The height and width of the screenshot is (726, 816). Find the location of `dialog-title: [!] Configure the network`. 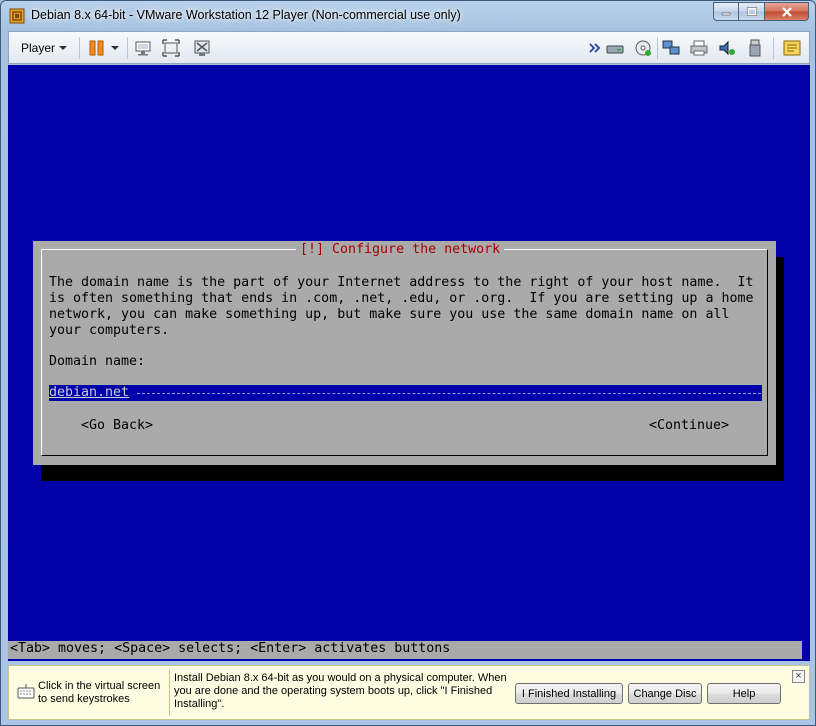

dialog-title: [!] Configure the network is located at coordinates (400, 250).